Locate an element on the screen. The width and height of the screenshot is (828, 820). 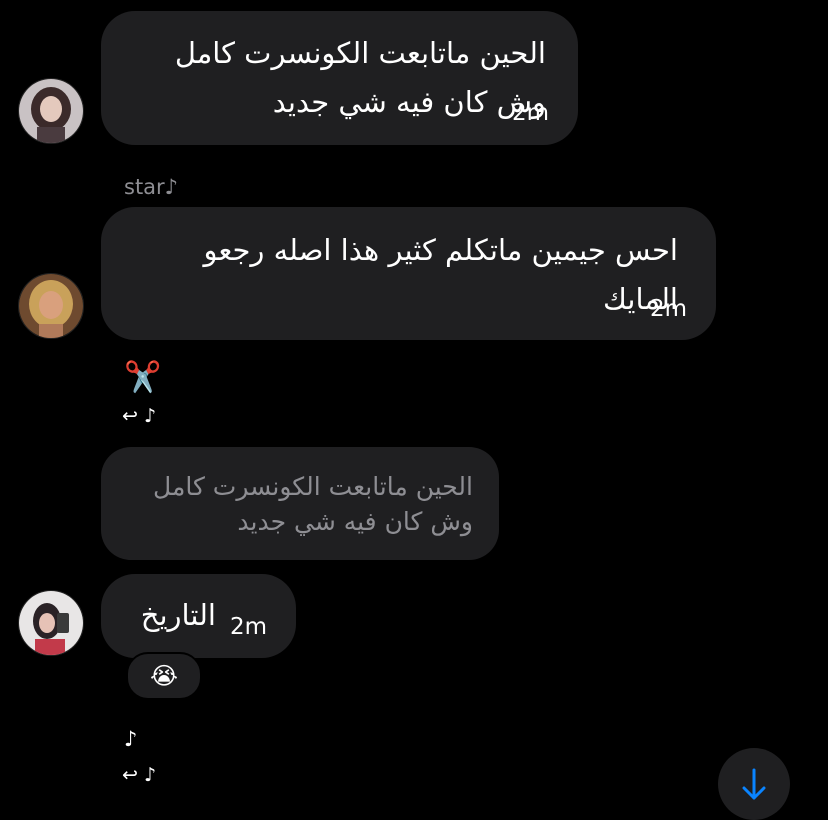
message-bubble: التاريخ 2m is located at coordinates (198, 616).